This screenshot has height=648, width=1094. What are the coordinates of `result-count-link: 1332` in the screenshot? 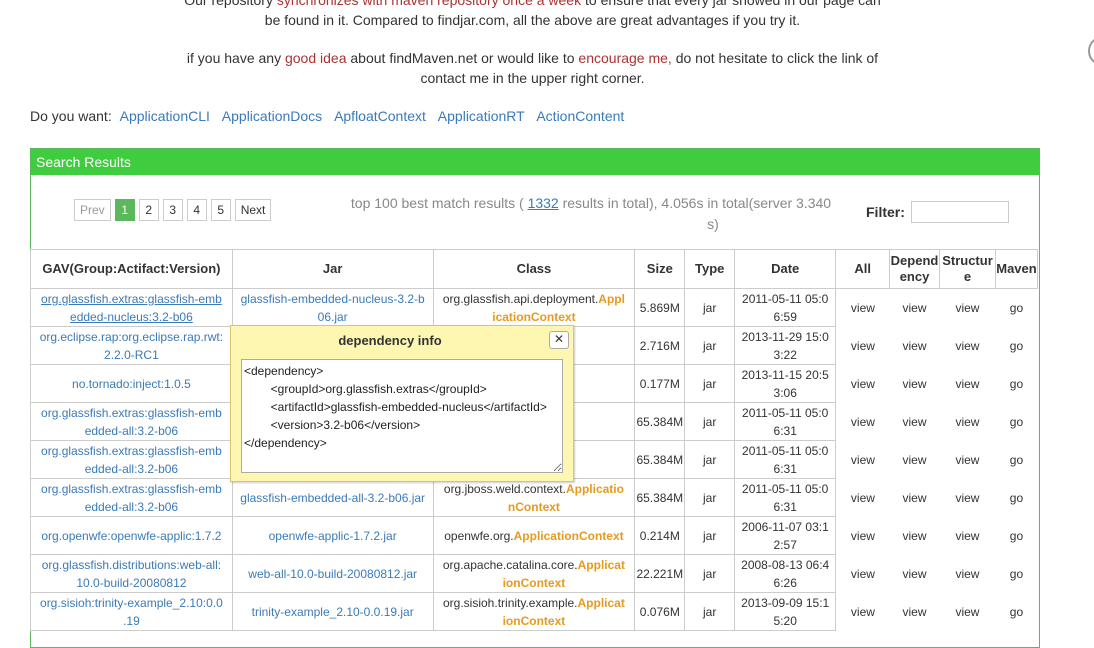 It's located at (543, 203).